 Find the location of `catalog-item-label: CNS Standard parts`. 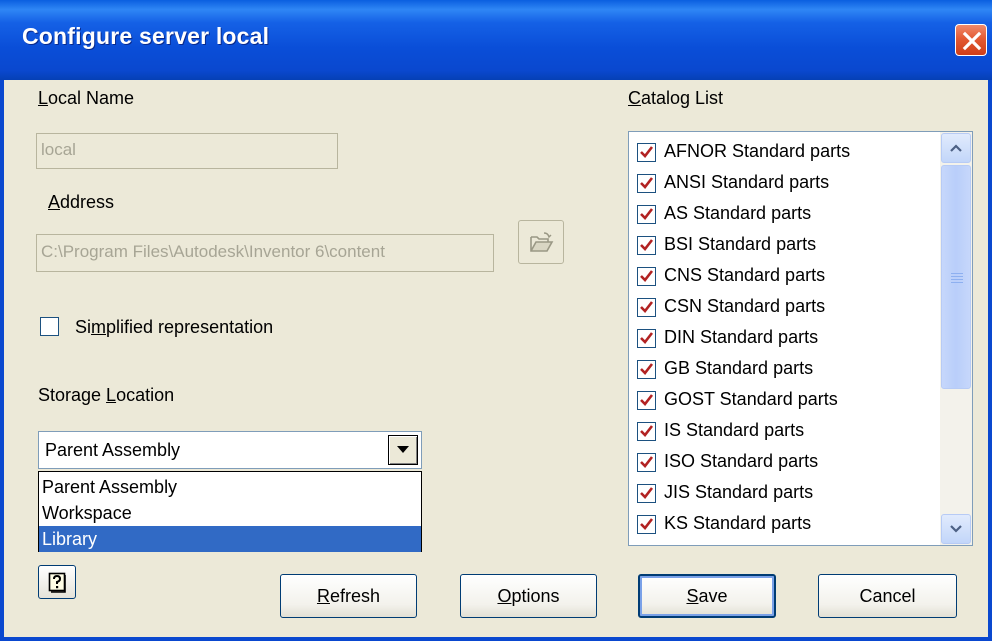

catalog-item-label: CNS Standard parts is located at coordinates (745, 275).